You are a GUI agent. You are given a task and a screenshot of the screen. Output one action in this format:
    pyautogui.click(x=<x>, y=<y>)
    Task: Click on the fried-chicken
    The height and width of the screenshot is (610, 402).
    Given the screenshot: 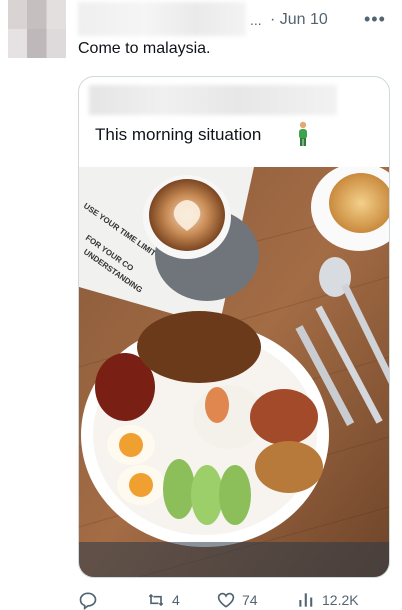 What is the action you would take?
    pyautogui.click(x=199, y=347)
    